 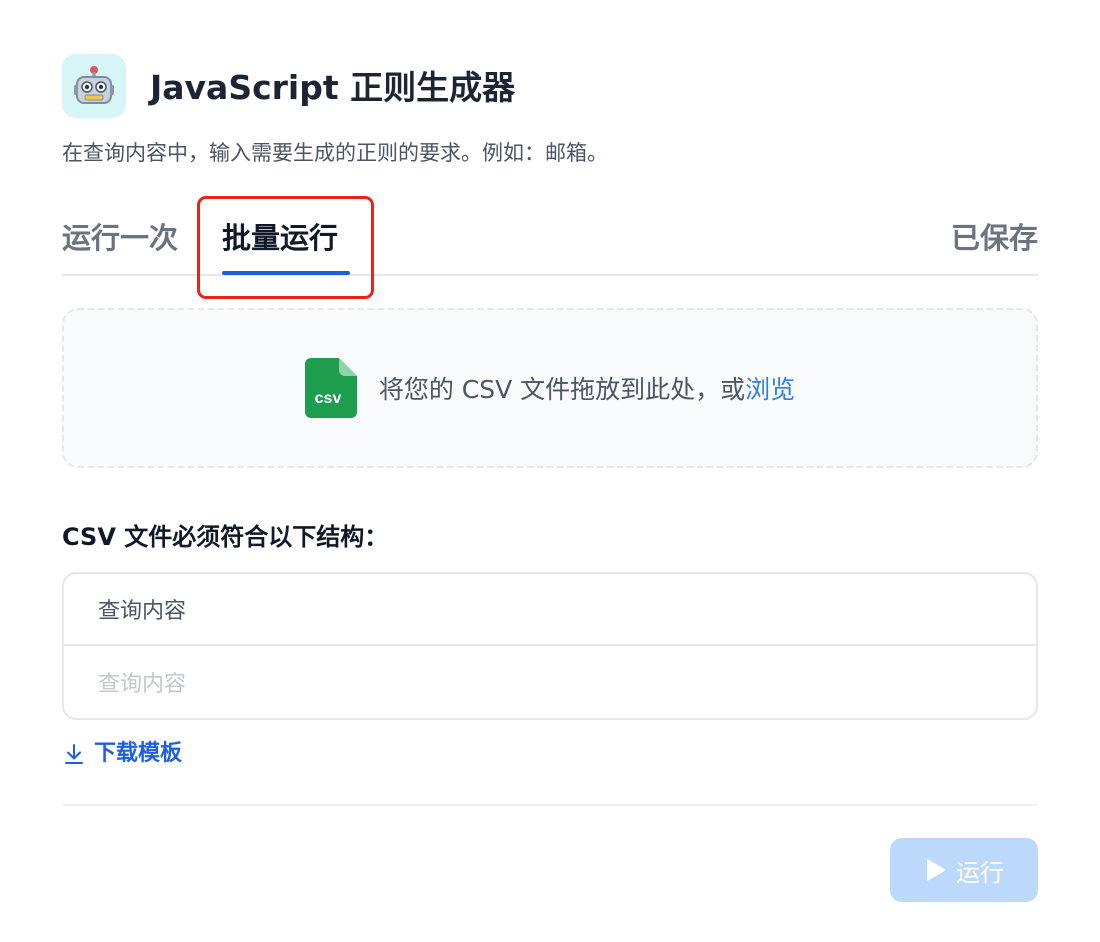 I want to click on run-button-label: 运行, so click(x=980, y=872).